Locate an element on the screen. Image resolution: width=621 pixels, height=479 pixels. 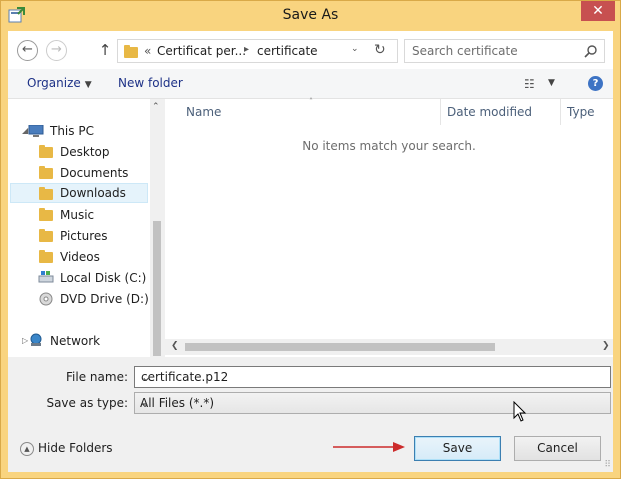
sidebar-item-label: Documents is located at coordinates (94, 173).